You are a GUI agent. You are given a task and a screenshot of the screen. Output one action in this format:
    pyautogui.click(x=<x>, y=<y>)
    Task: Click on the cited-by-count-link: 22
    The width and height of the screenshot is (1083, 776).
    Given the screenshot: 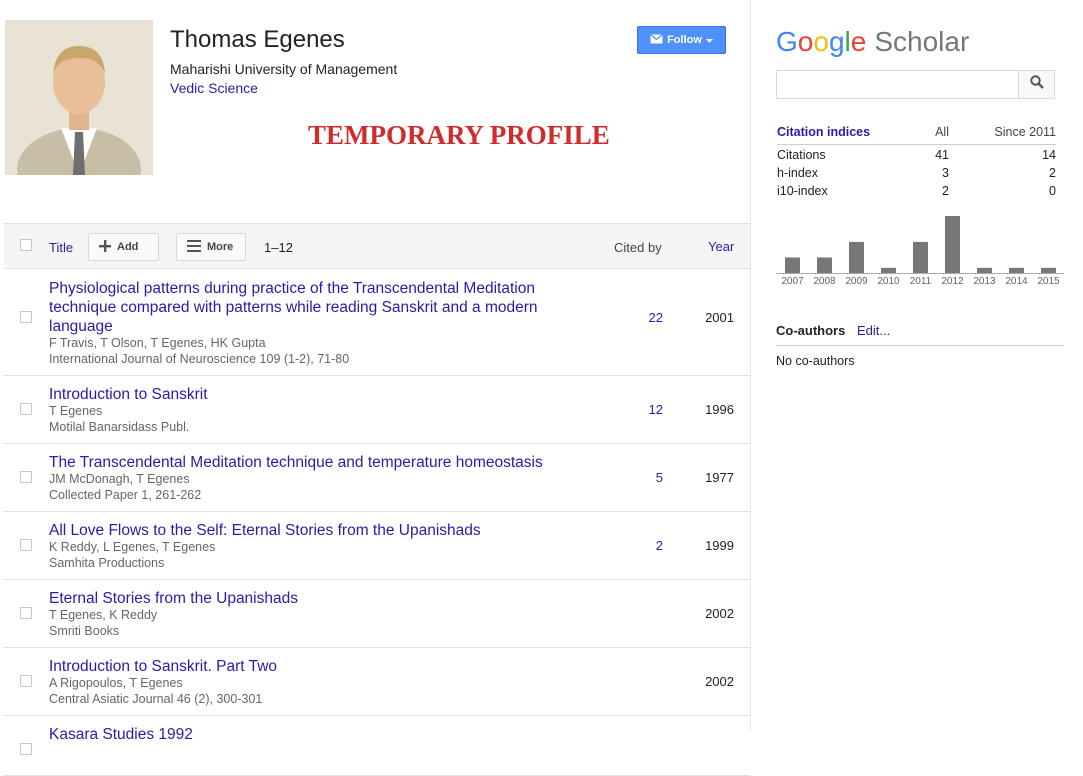 What is the action you would take?
    pyautogui.click(x=656, y=317)
    